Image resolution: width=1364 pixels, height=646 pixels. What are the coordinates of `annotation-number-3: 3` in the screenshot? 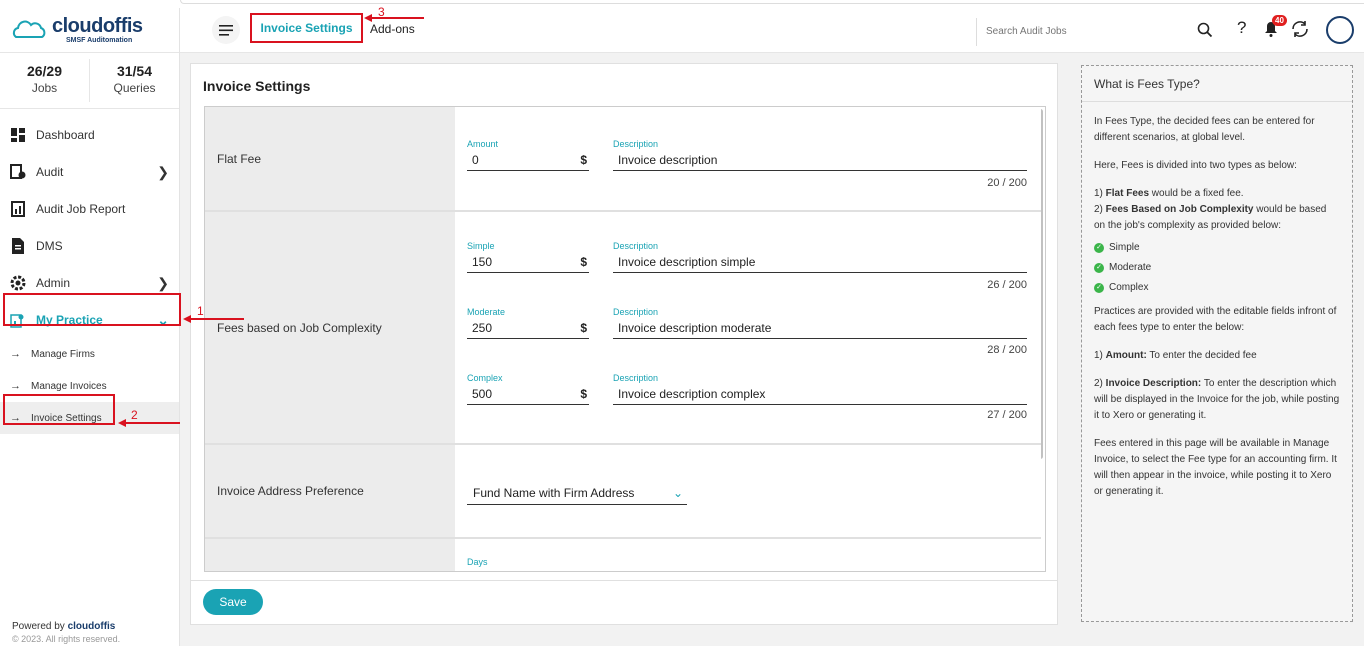 It's located at (381, 12).